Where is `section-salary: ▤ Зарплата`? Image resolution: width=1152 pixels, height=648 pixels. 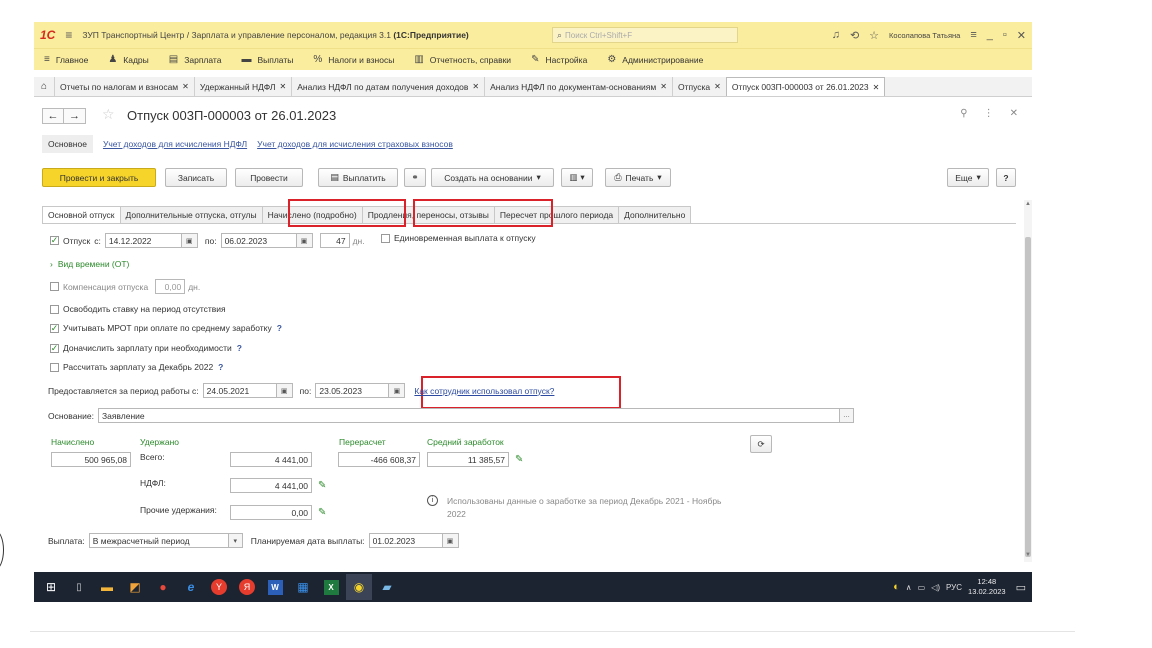
section-salary: ▤ Зарплата is located at coordinates (195, 59).